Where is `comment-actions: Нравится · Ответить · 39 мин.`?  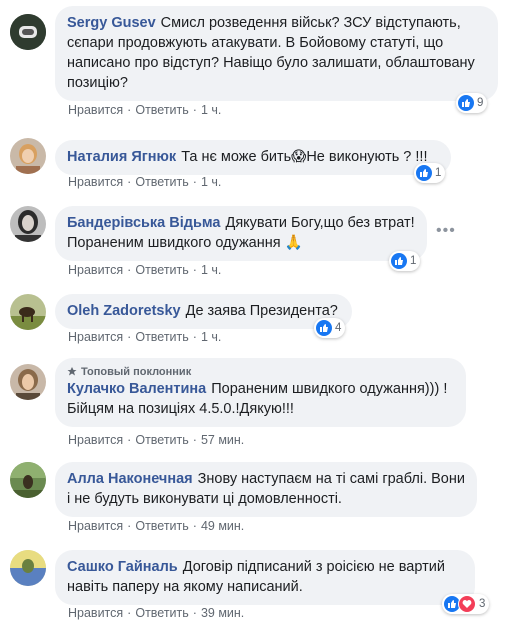 comment-actions: Нравится · Ответить · 39 мин. is located at coordinates (156, 613).